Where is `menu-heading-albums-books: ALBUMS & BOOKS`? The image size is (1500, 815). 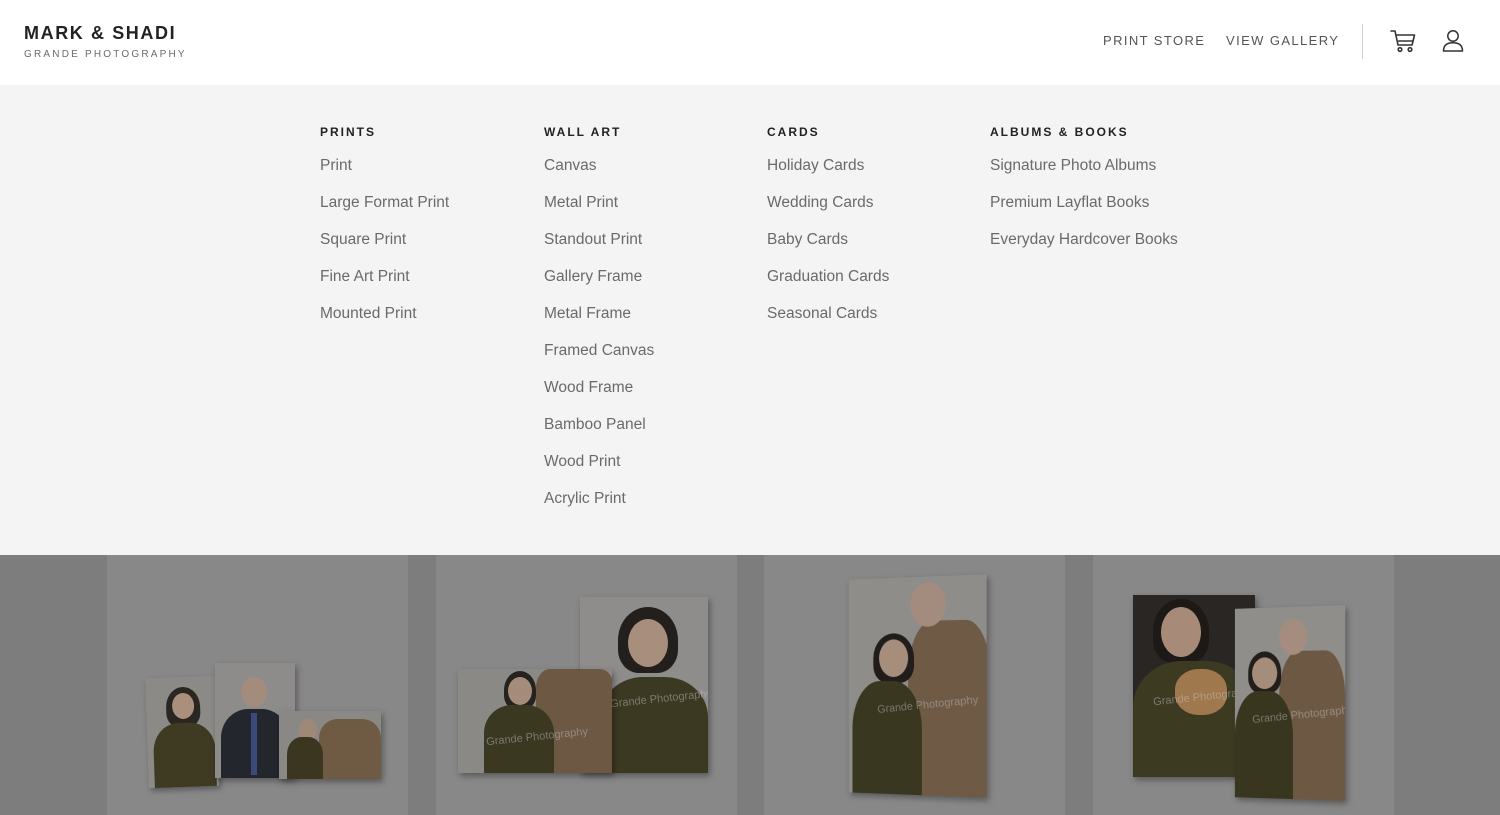 menu-heading-albums-books: ALBUMS & BOOKS is located at coordinates (1059, 132).